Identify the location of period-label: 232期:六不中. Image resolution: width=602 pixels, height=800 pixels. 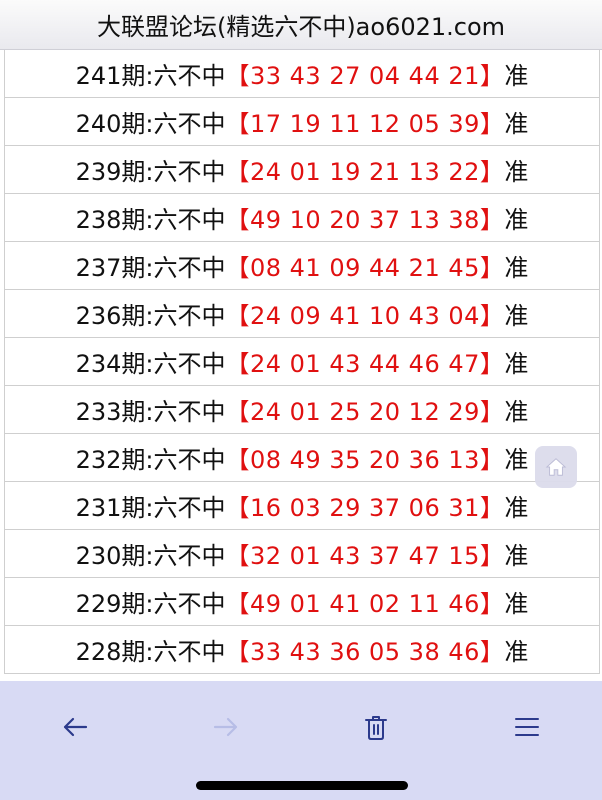
(150, 460).